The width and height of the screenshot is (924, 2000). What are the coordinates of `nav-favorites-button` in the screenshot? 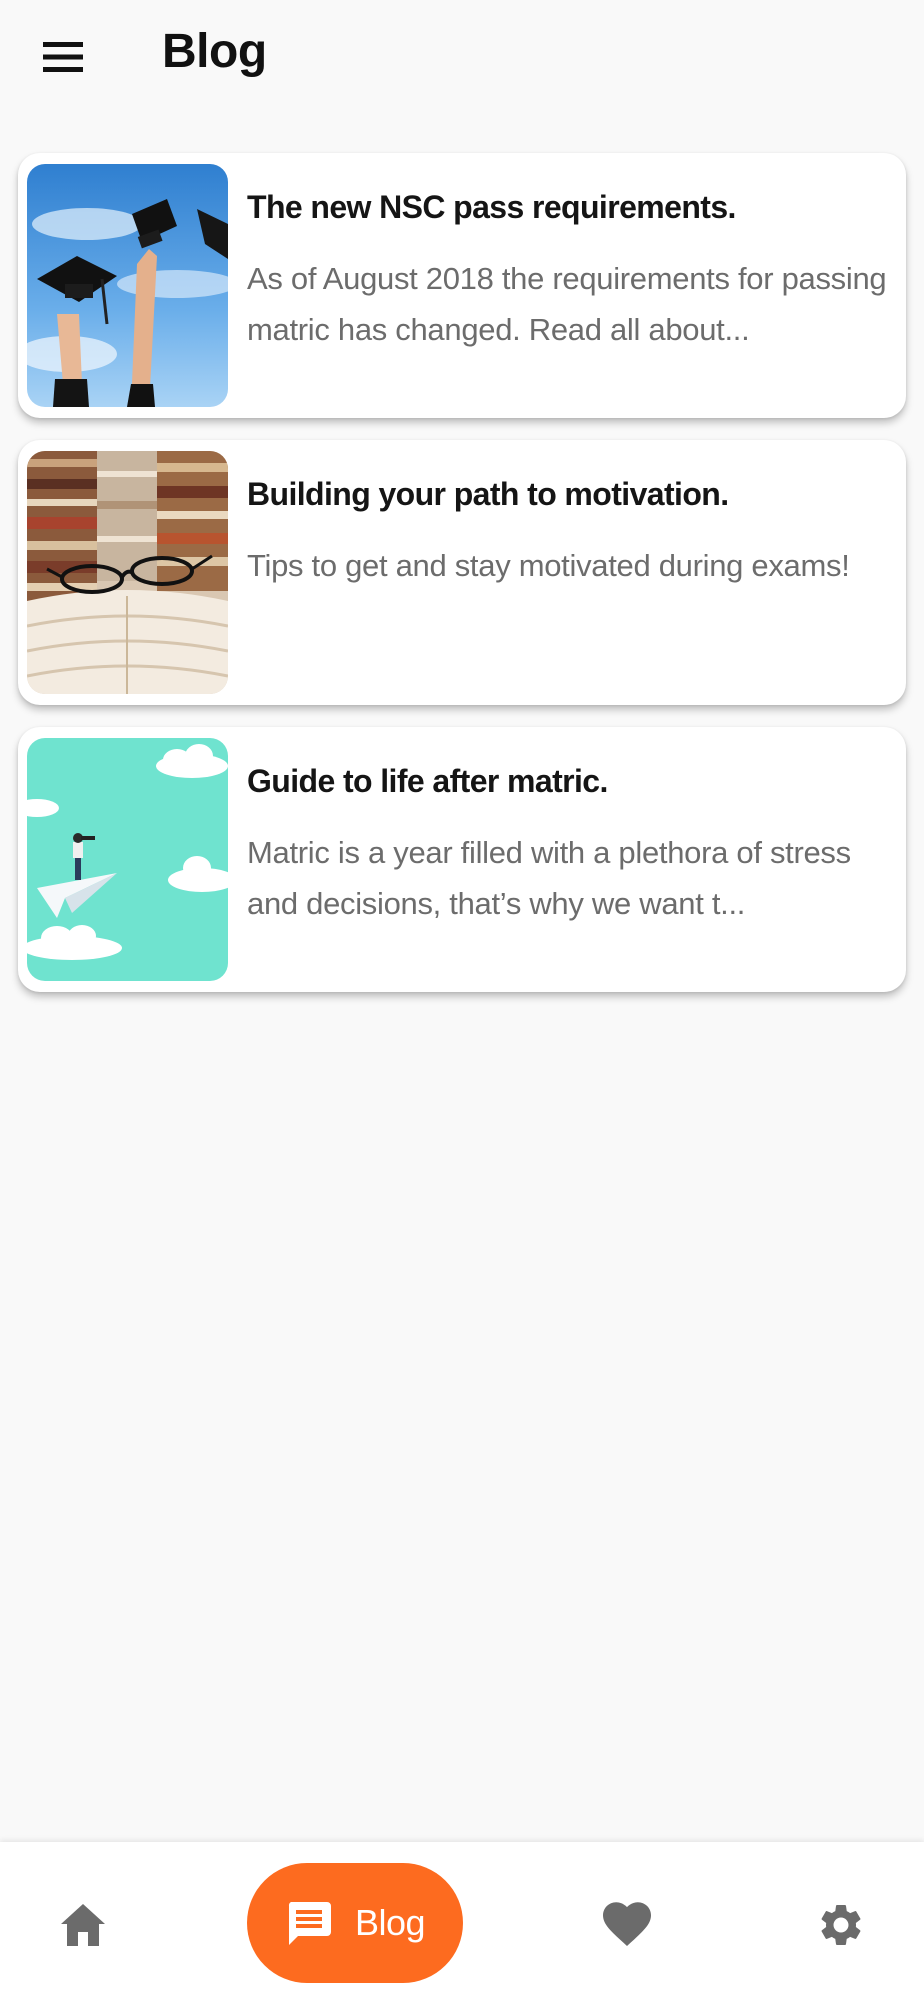 It's located at (627, 1925).